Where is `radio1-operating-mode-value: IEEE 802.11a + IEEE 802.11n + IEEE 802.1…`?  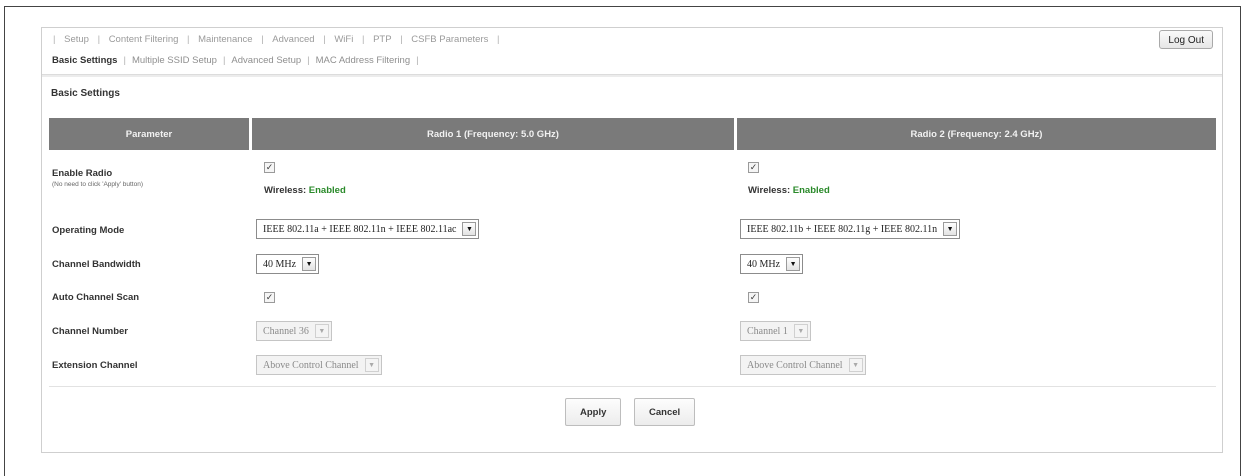
radio1-operating-mode-value: IEEE 802.11a + IEEE 802.11n + IEEE 802.1… is located at coordinates (360, 229).